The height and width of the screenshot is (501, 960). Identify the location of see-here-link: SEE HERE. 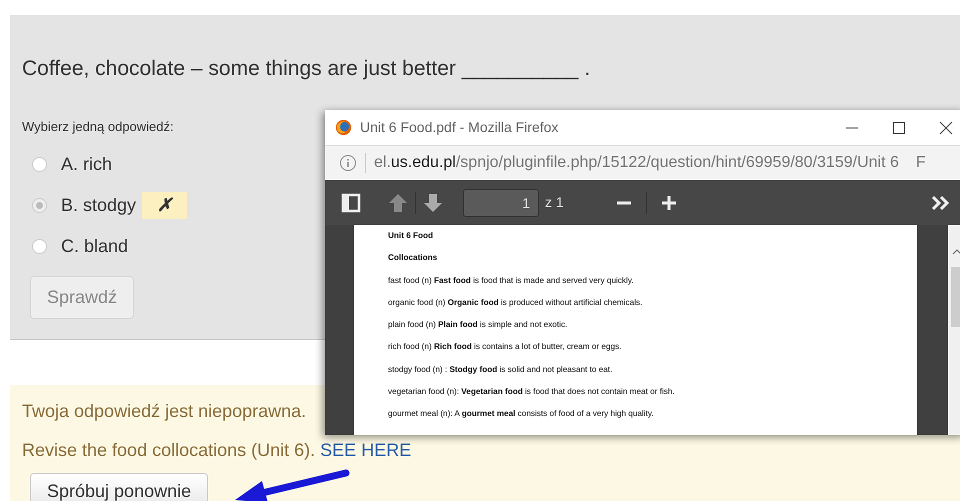
(366, 450).